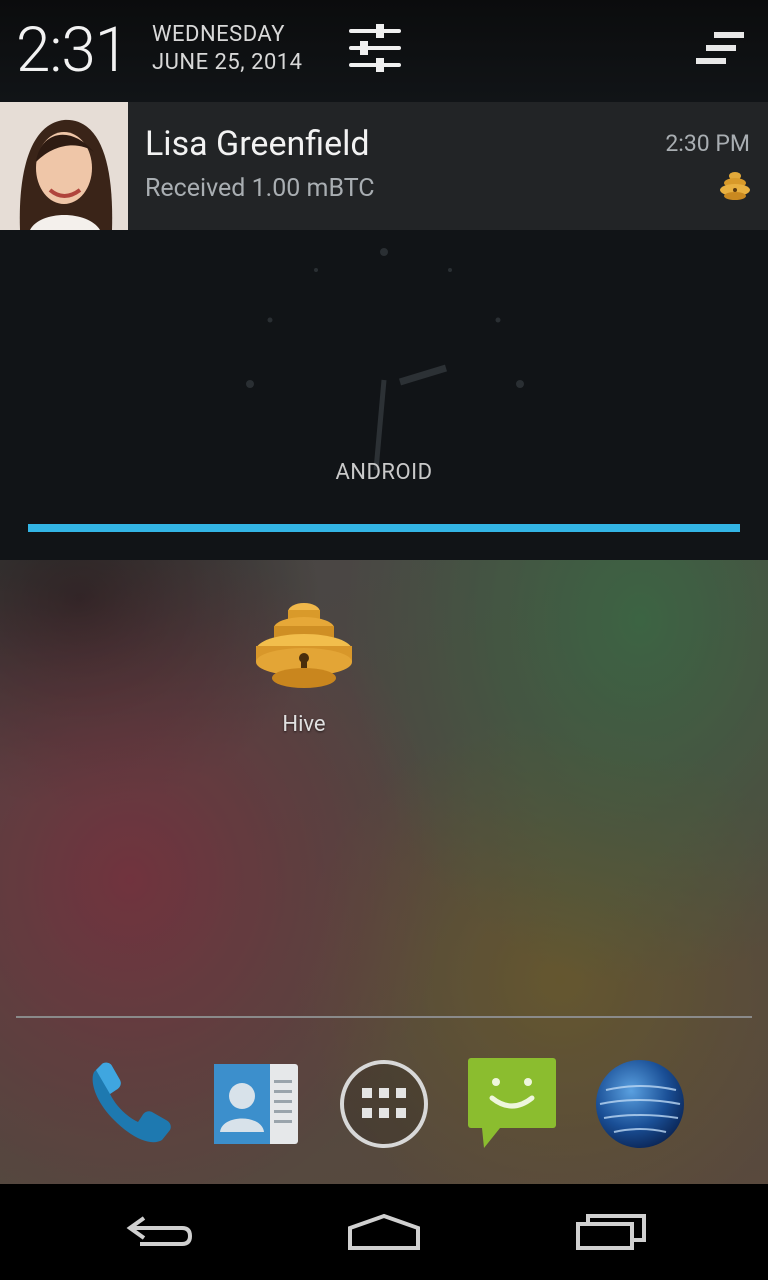 The width and height of the screenshot is (768, 1280). Describe the element at coordinates (385, 359) in the screenshot. I see `clock-widget-decoration` at that location.